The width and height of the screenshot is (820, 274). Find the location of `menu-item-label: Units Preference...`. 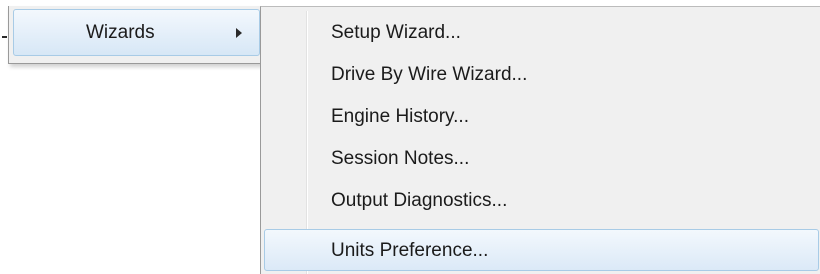

menu-item-label: Units Preference... is located at coordinates (410, 250).